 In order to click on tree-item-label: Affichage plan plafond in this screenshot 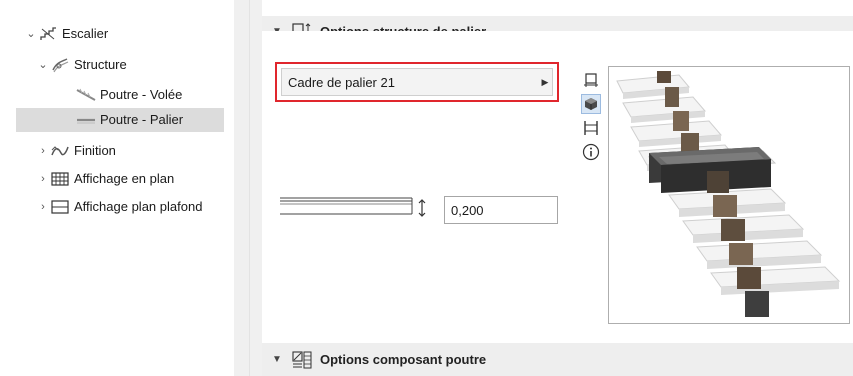, I will do `click(138, 206)`.